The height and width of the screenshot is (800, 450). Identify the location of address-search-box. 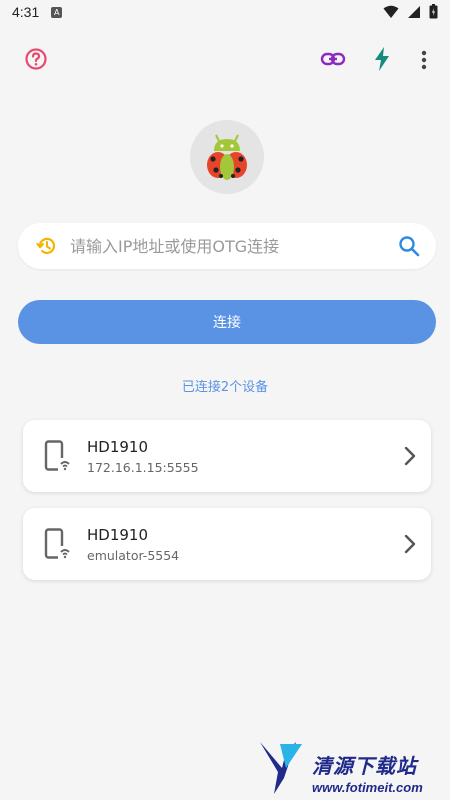
(227, 246).